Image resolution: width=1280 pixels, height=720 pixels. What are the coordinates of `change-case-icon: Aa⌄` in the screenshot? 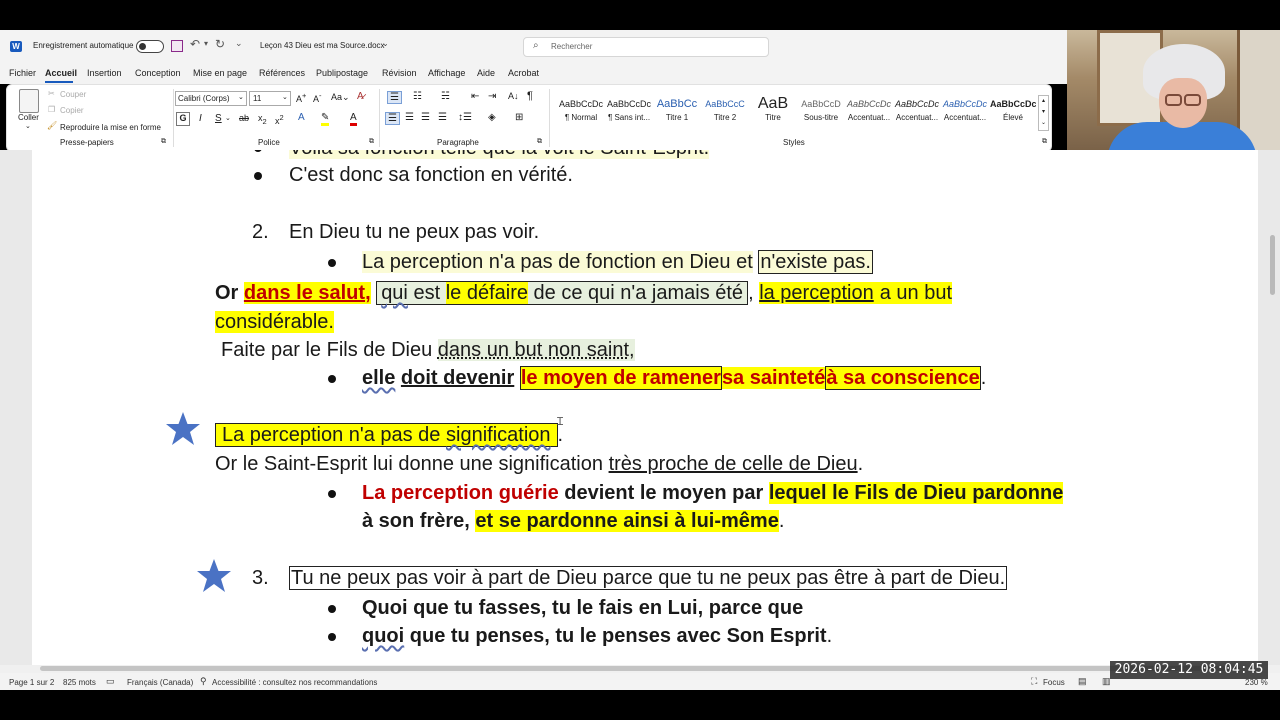 It's located at (340, 97).